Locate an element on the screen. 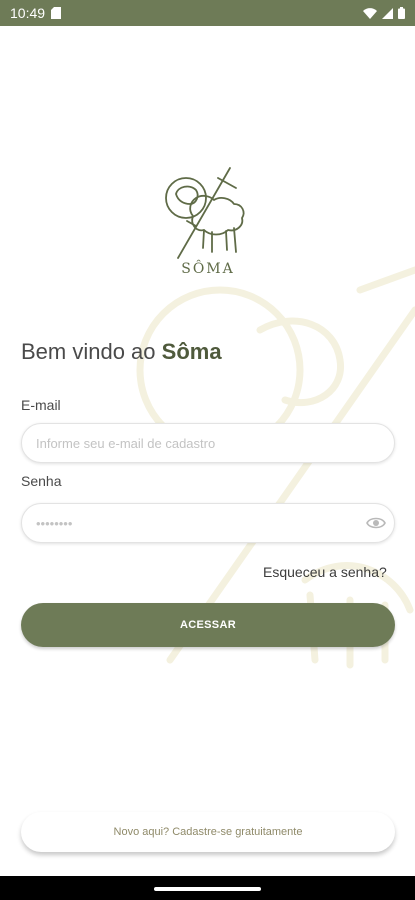 The image size is (415, 900). welcome-heading: Bem vindo ao Sôma is located at coordinates (121, 352).